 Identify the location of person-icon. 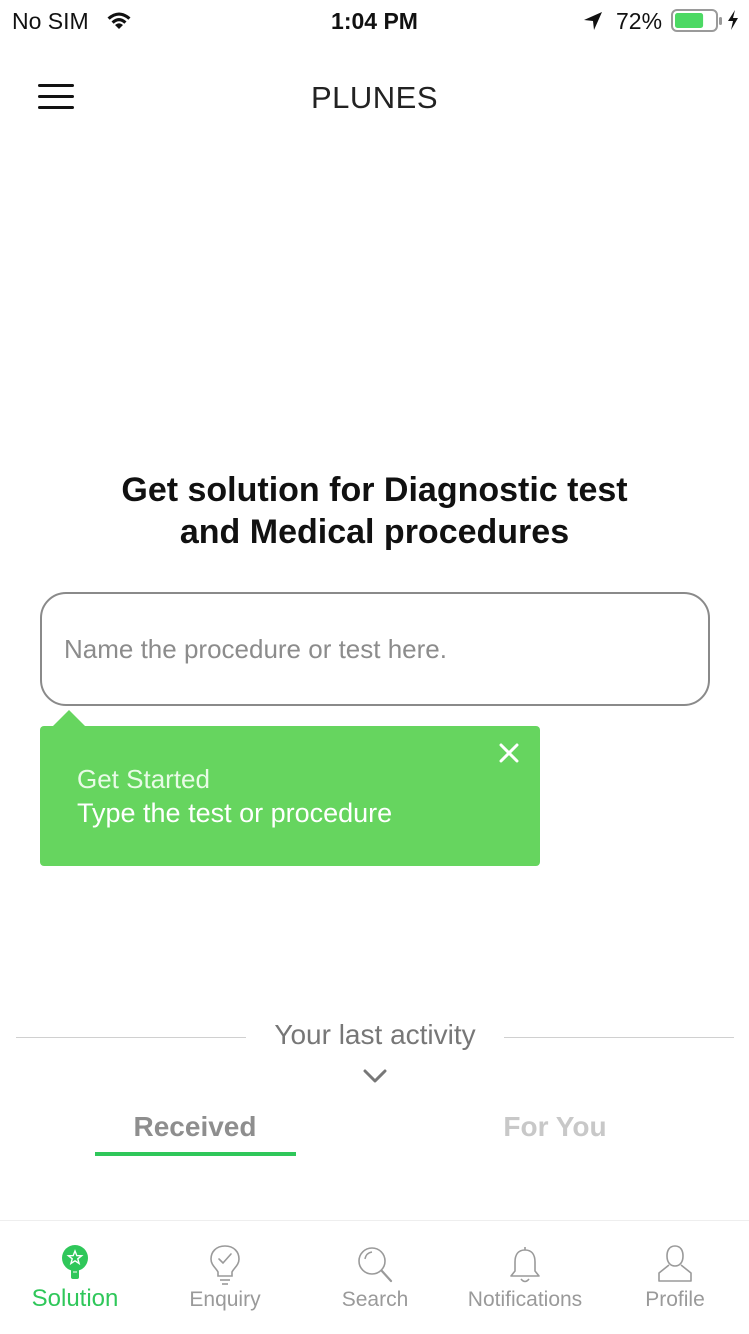
(675, 1265).